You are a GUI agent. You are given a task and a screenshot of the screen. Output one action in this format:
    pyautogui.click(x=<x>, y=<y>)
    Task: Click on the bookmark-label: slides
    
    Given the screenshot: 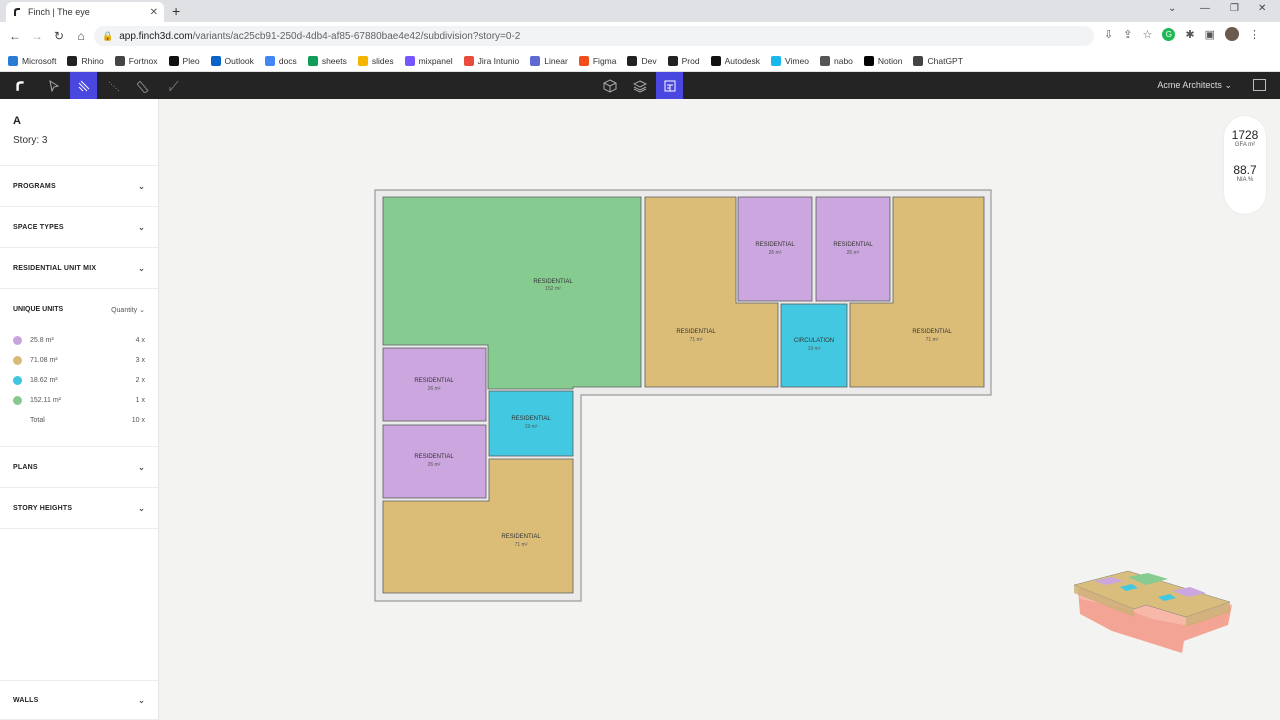 What is the action you would take?
    pyautogui.click(x=382, y=60)
    